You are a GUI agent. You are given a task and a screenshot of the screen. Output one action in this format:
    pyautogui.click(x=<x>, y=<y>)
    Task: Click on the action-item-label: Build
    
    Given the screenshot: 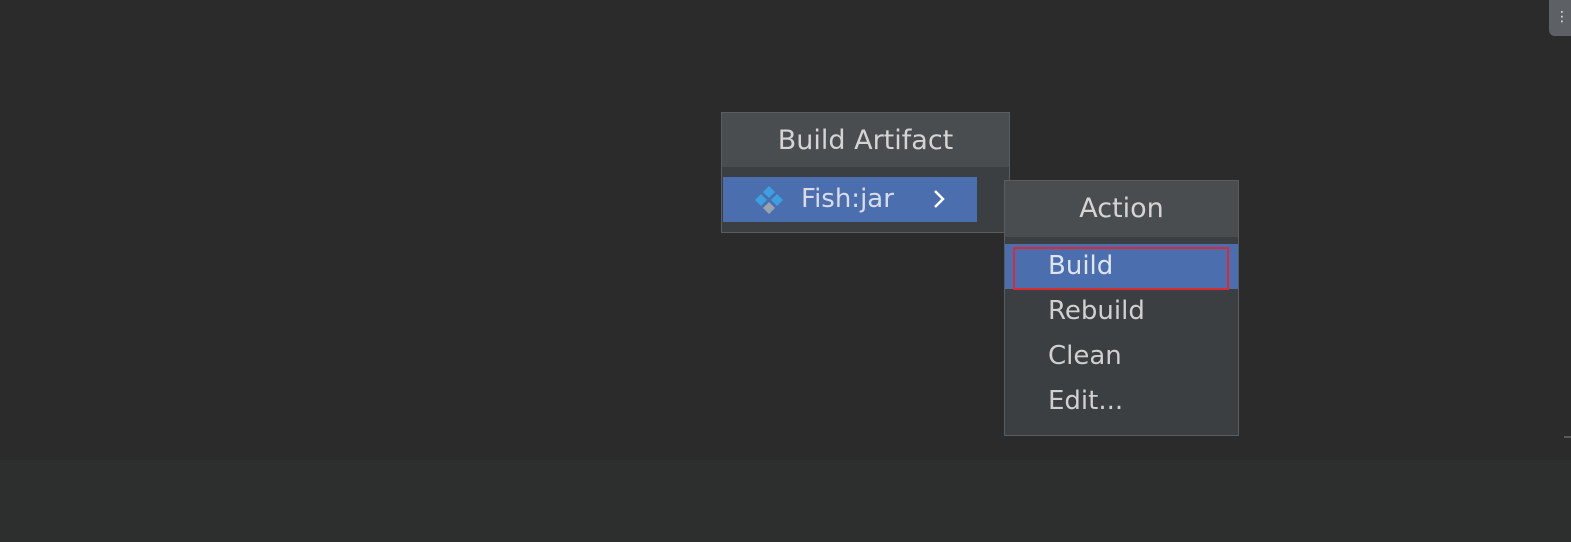 What is the action you would take?
    pyautogui.click(x=1081, y=266)
    